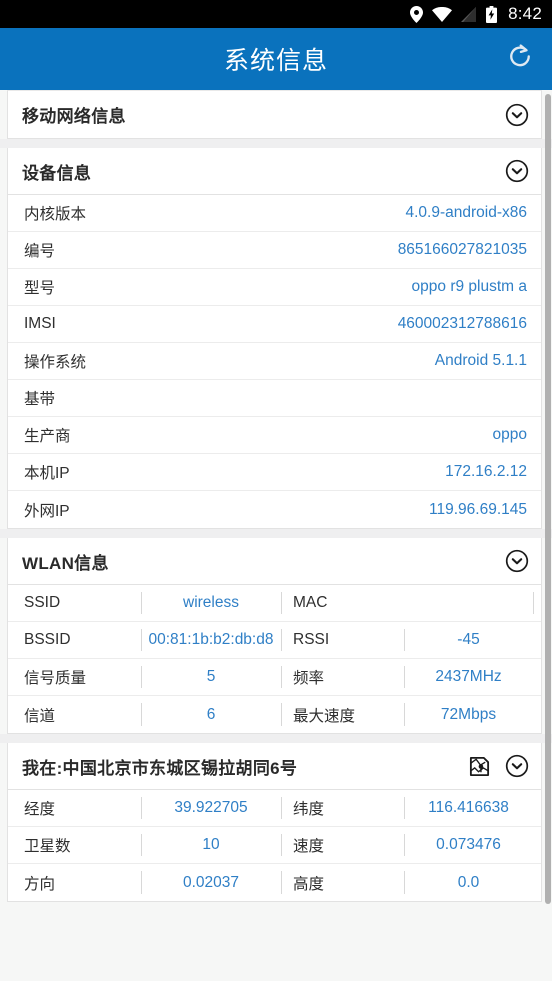  Describe the element at coordinates (274, 250) in the screenshot. I see `table-row: 编号 865166027821035` at that location.